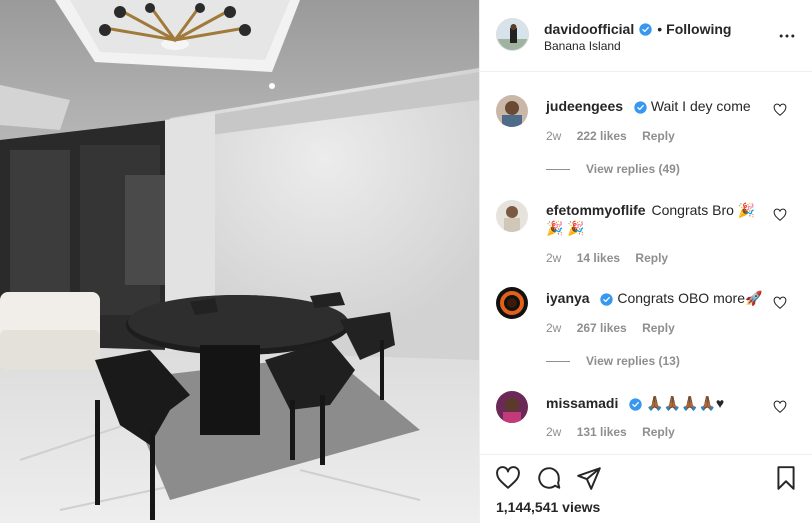  What do you see at coordinates (549, 478) in the screenshot?
I see `comment-icon` at bounding box center [549, 478].